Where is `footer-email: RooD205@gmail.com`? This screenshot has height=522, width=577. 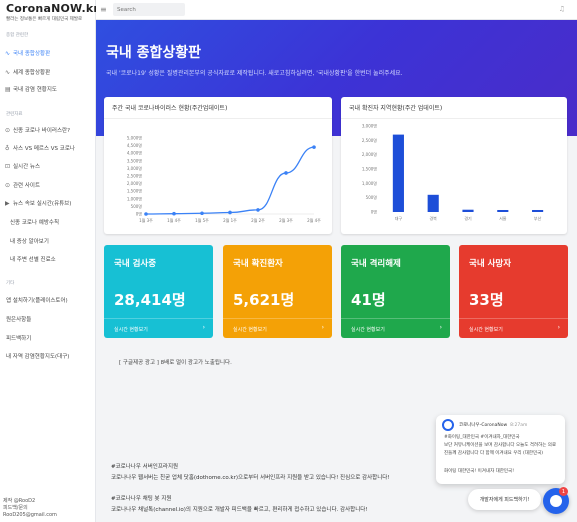
footer-email: RooD205@gmail.com is located at coordinates (30, 515).